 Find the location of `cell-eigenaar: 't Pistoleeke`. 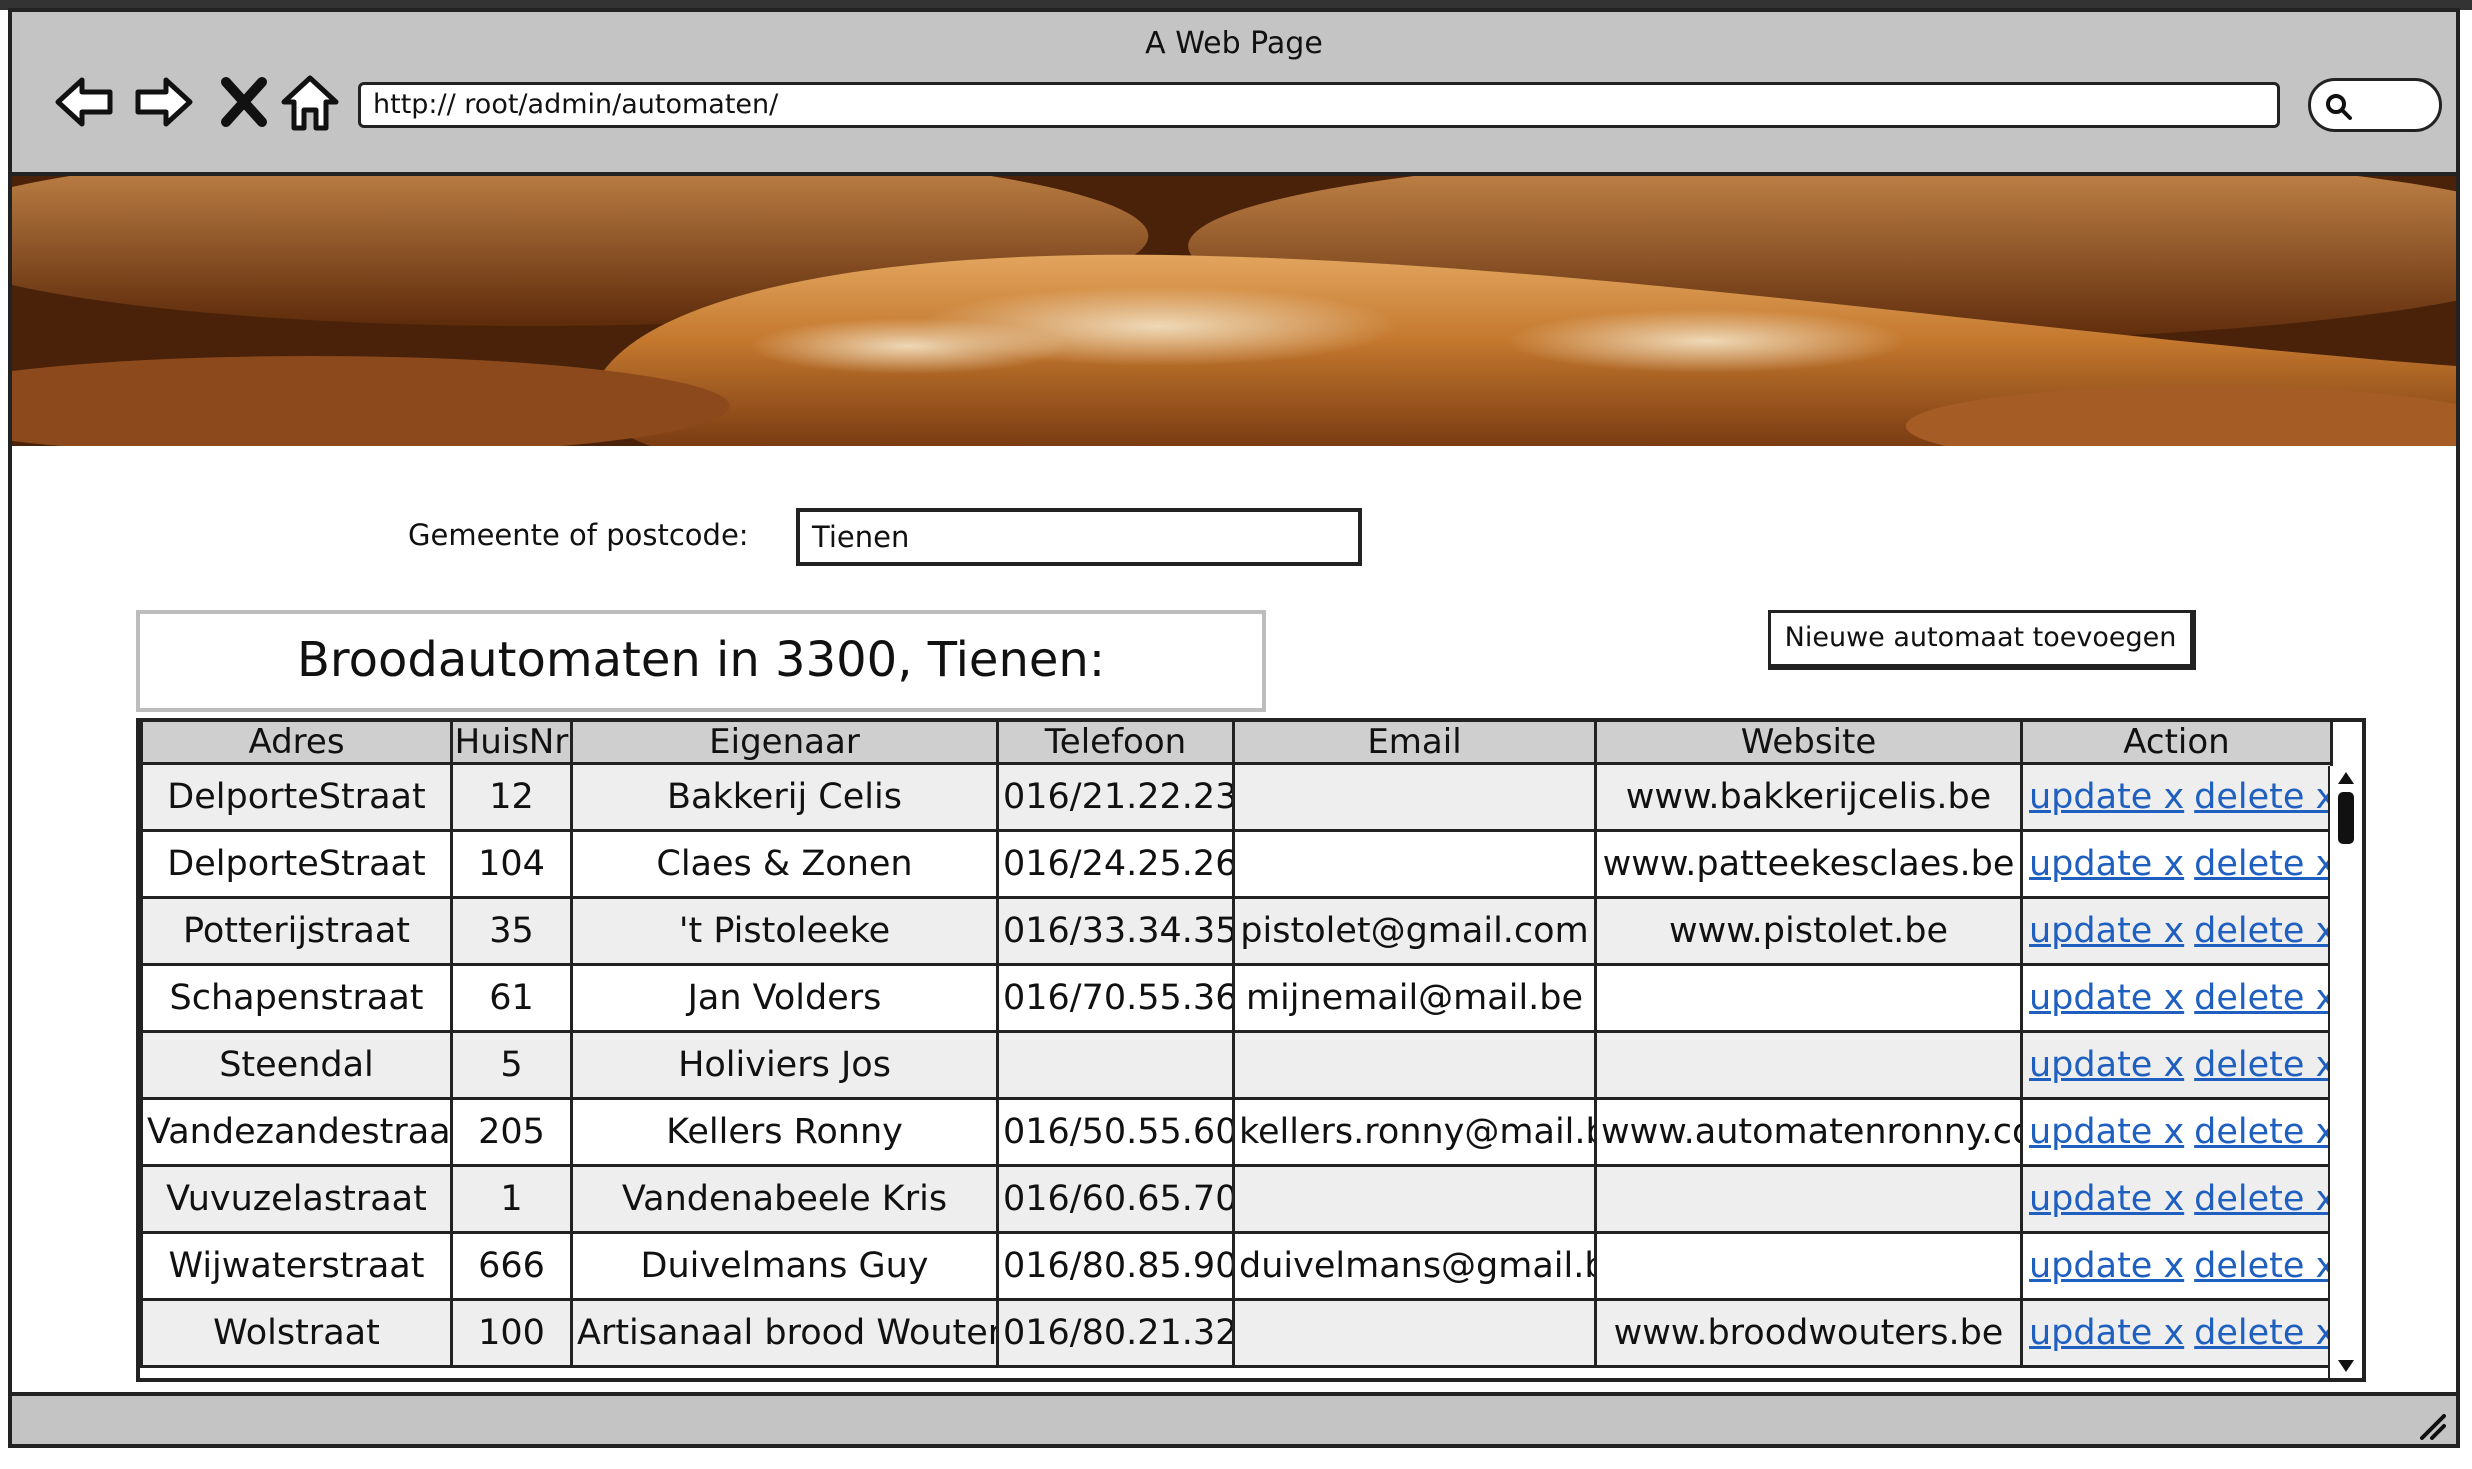

cell-eigenaar: 't Pistoleeke is located at coordinates (784, 931).